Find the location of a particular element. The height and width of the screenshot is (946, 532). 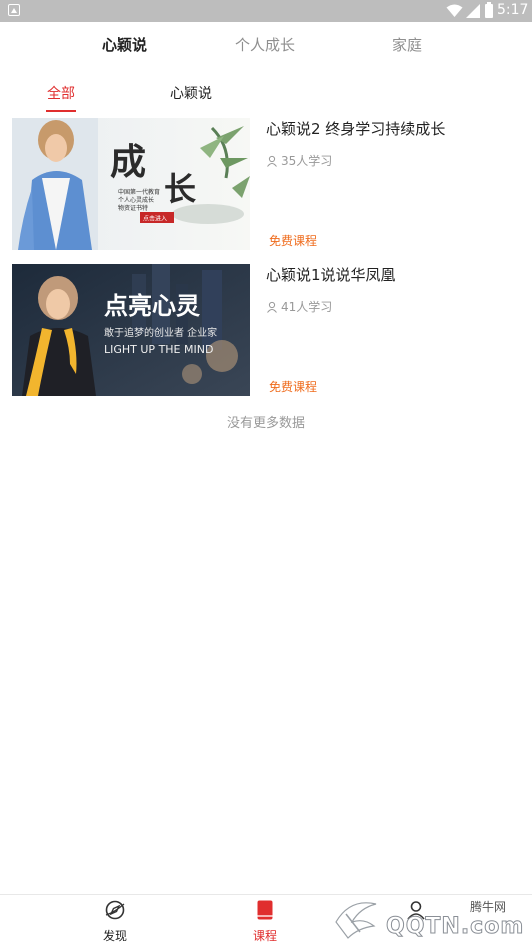

thumb-line-2: 个人心灵成长 is located at coordinates (136, 200).